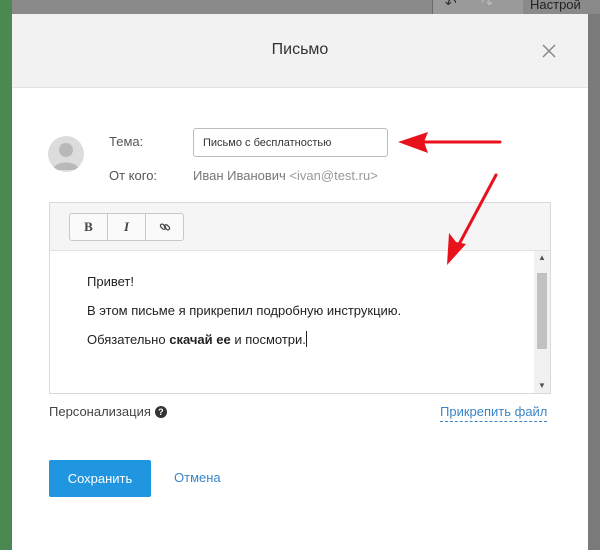  What do you see at coordinates (542, 258) in the screenshot?
I see `scroll-up-arrow-icon: ▲` at bounding box center [542, 258].